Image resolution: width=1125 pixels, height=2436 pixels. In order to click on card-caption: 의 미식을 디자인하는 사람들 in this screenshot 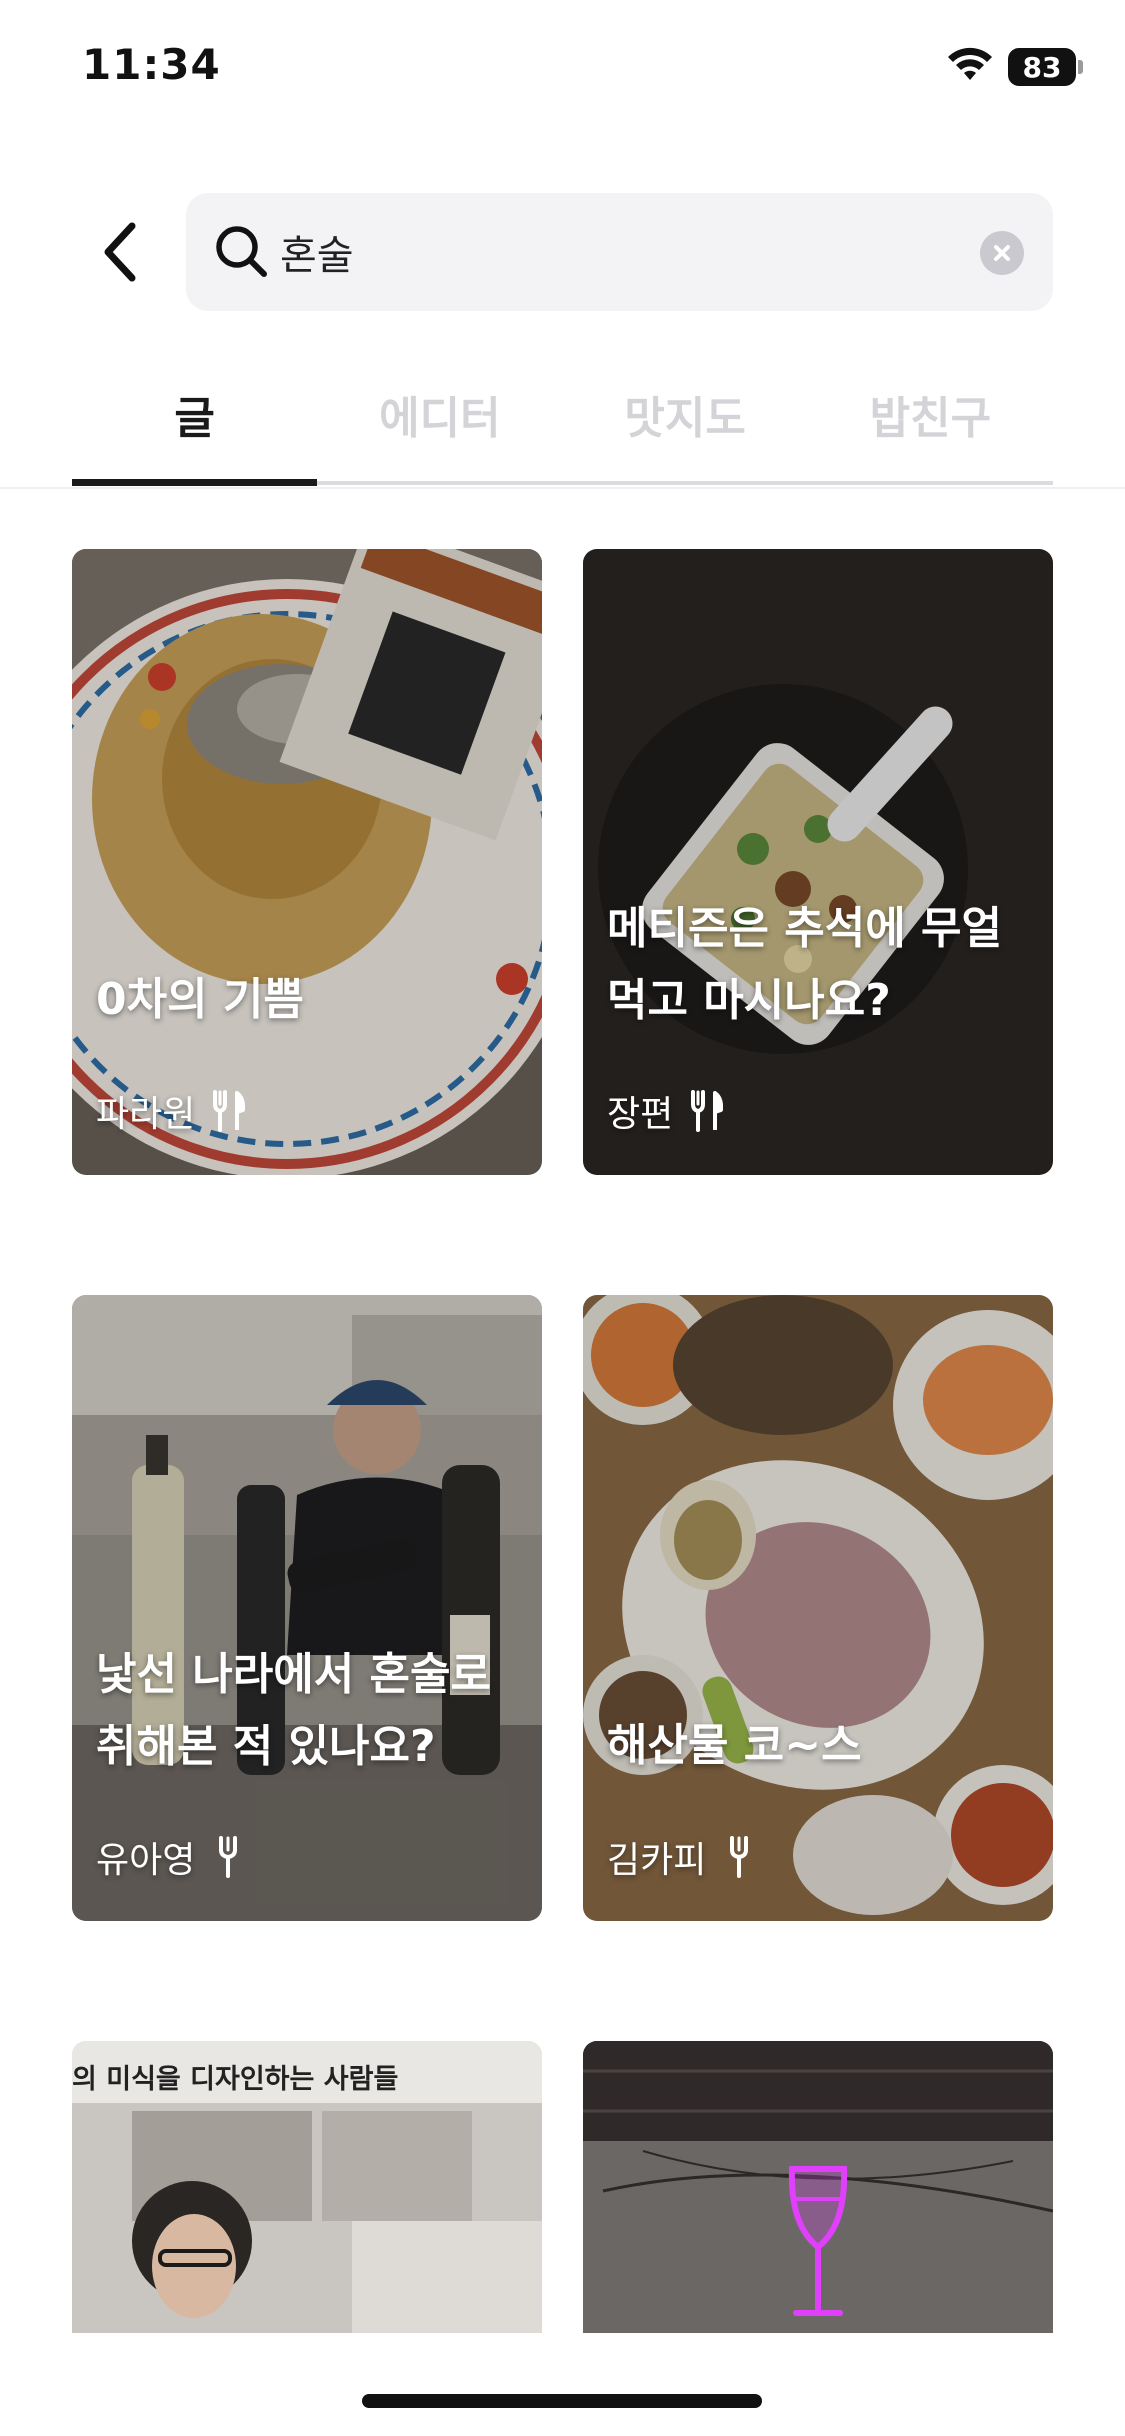, I will do `click(235, 2079)`.